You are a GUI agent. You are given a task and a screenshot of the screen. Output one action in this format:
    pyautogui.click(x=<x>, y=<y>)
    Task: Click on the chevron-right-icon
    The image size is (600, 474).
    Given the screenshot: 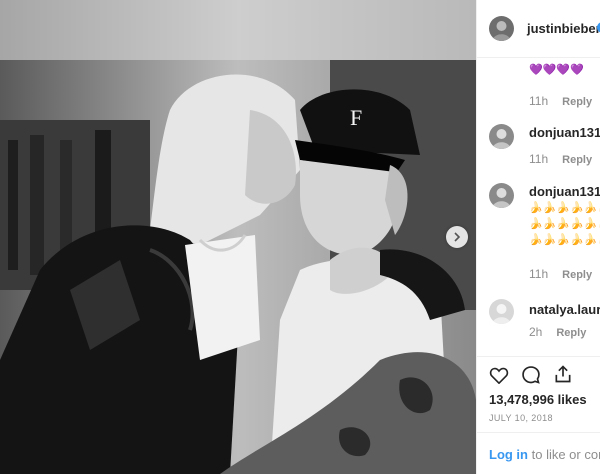 What is the action you would take?
    pyautogui.click(x=457, y=237)
    